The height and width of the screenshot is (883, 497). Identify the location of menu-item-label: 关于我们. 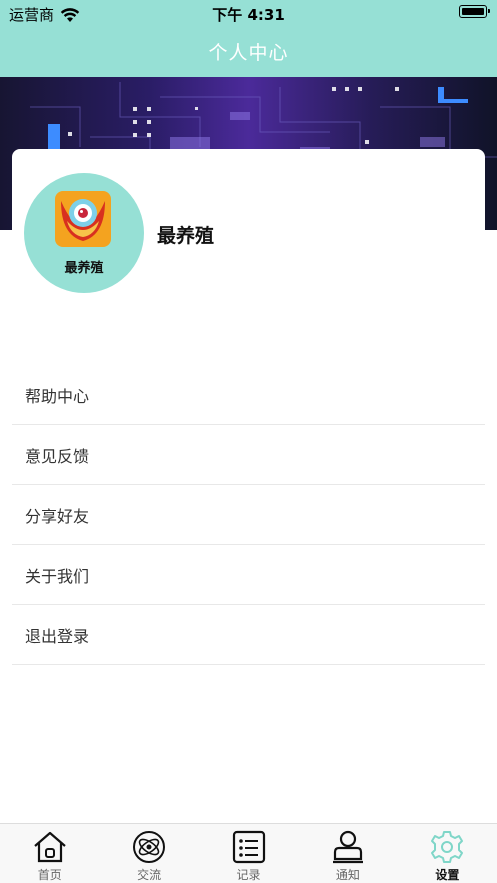
(57, 576).